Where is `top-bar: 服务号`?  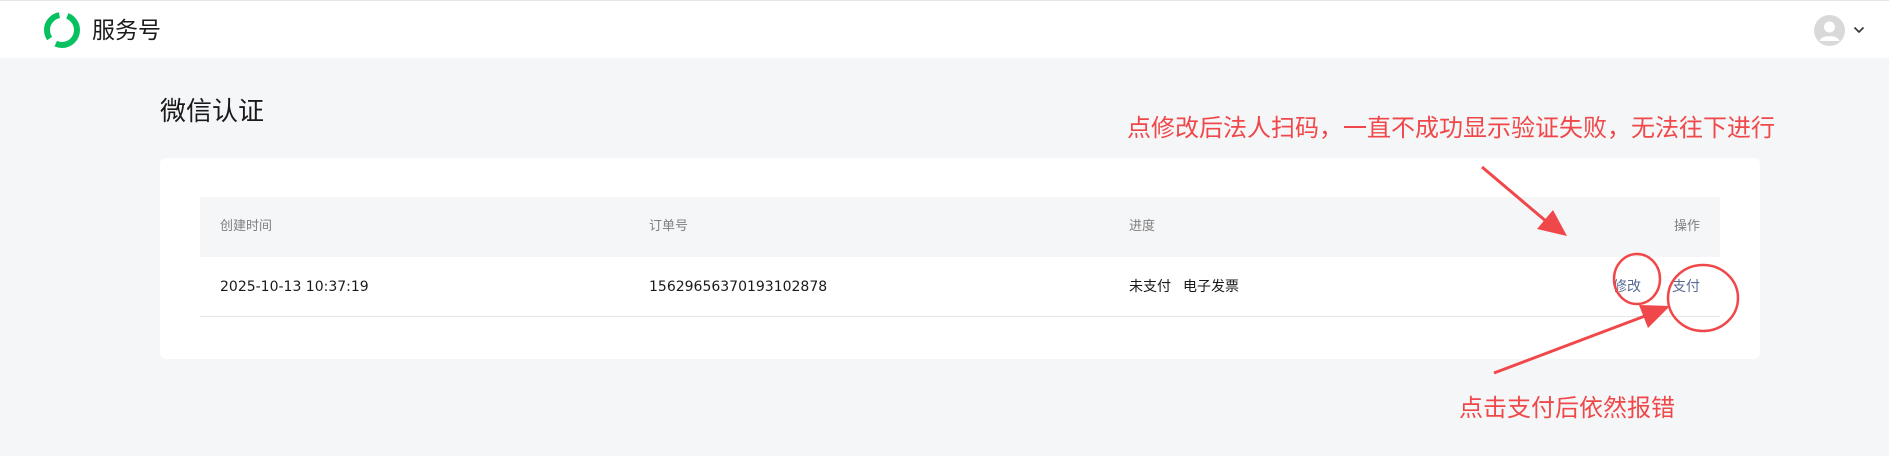
top-bar: 服务号 is located at coordinates (944, 29).